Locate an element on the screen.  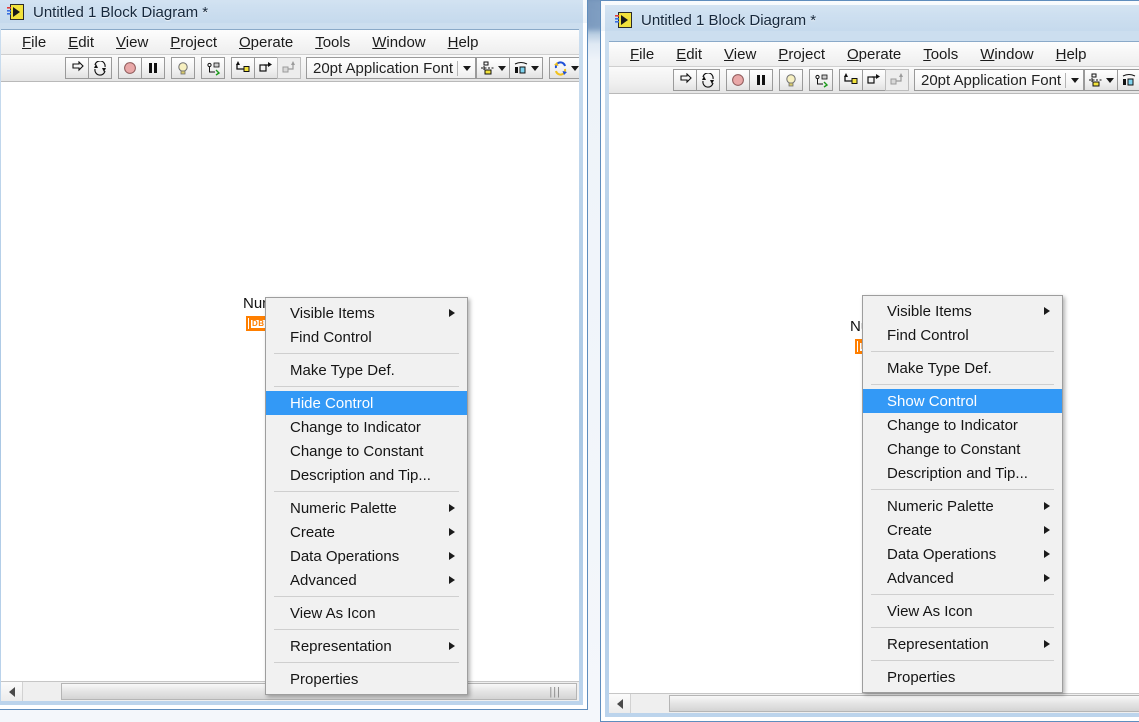
scrollbar-track is located at coordinates (885, 703).